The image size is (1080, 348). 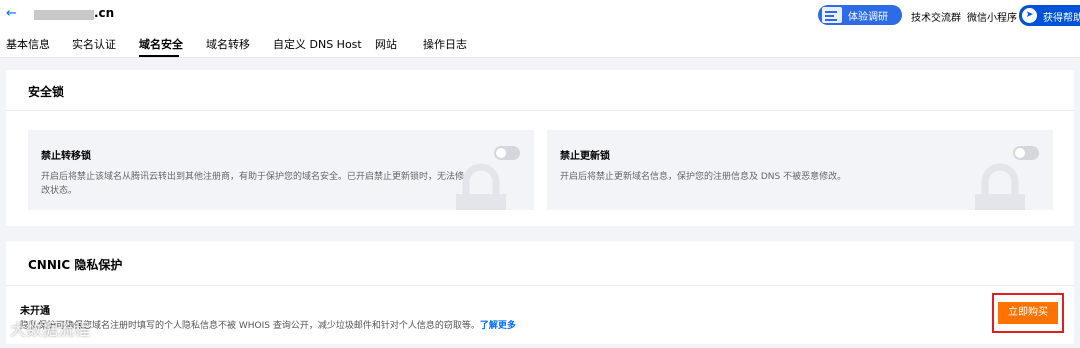 I want to click on tech-group-link: 技术交流群, so click(x=936, y=16).